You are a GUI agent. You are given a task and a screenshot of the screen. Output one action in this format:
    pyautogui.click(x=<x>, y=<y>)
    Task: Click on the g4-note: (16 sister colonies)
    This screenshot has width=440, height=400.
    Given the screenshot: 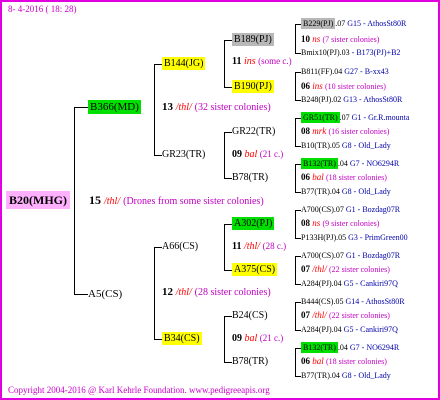 What is the action you would take?
    pyautogui.click(x=359, y=131)
    